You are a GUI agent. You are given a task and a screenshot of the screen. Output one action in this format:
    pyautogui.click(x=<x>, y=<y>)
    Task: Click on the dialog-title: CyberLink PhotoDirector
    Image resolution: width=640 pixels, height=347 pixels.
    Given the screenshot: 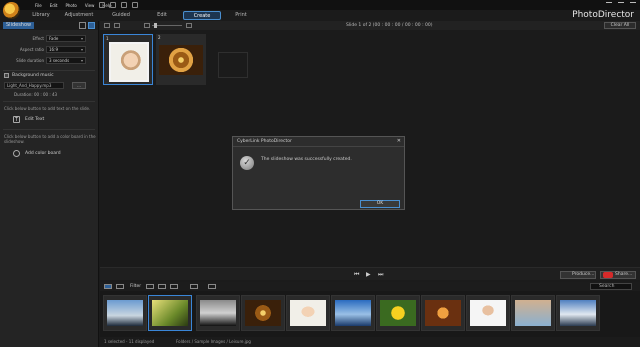 What is the action you would take?
    pyautogui.click(x=264, y=141)
    